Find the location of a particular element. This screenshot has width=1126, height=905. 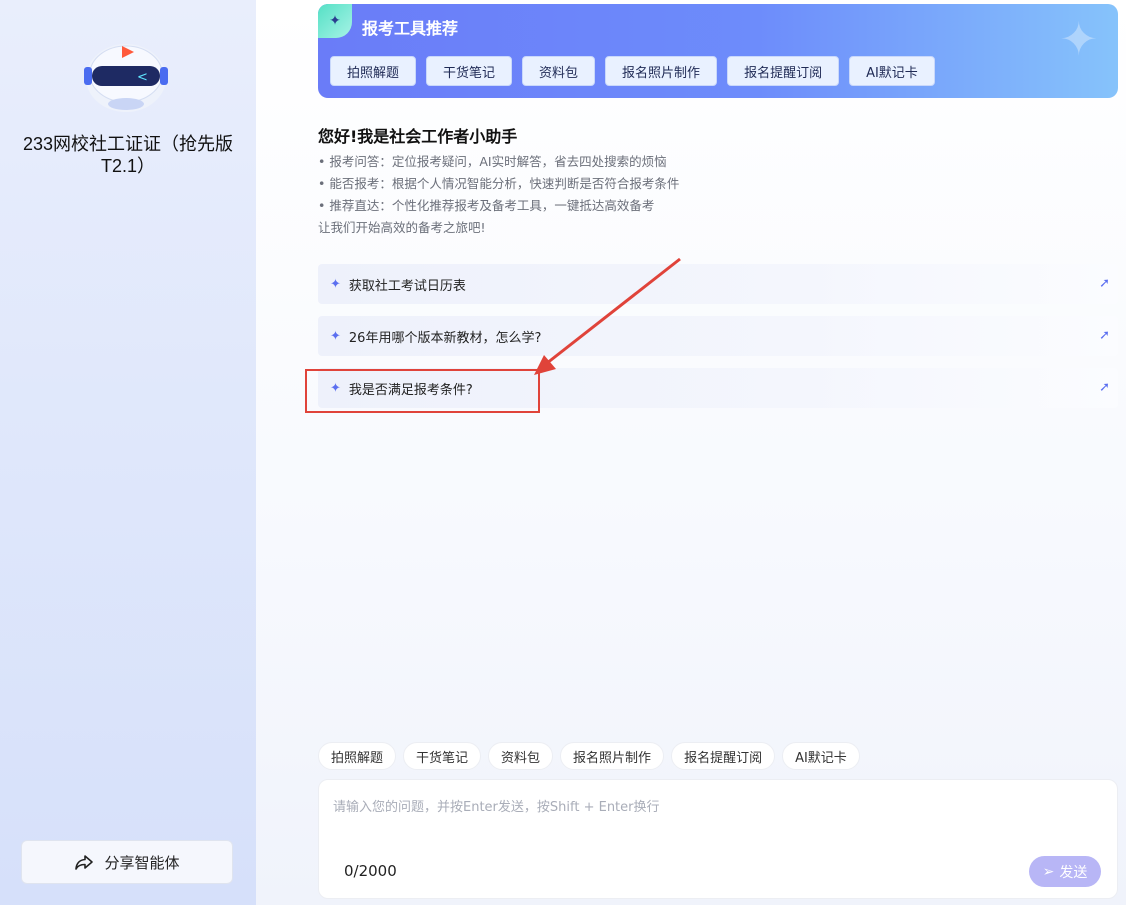

quick-tool-photo-maker: 报名照片制作 is located at coordinates (612, 756).